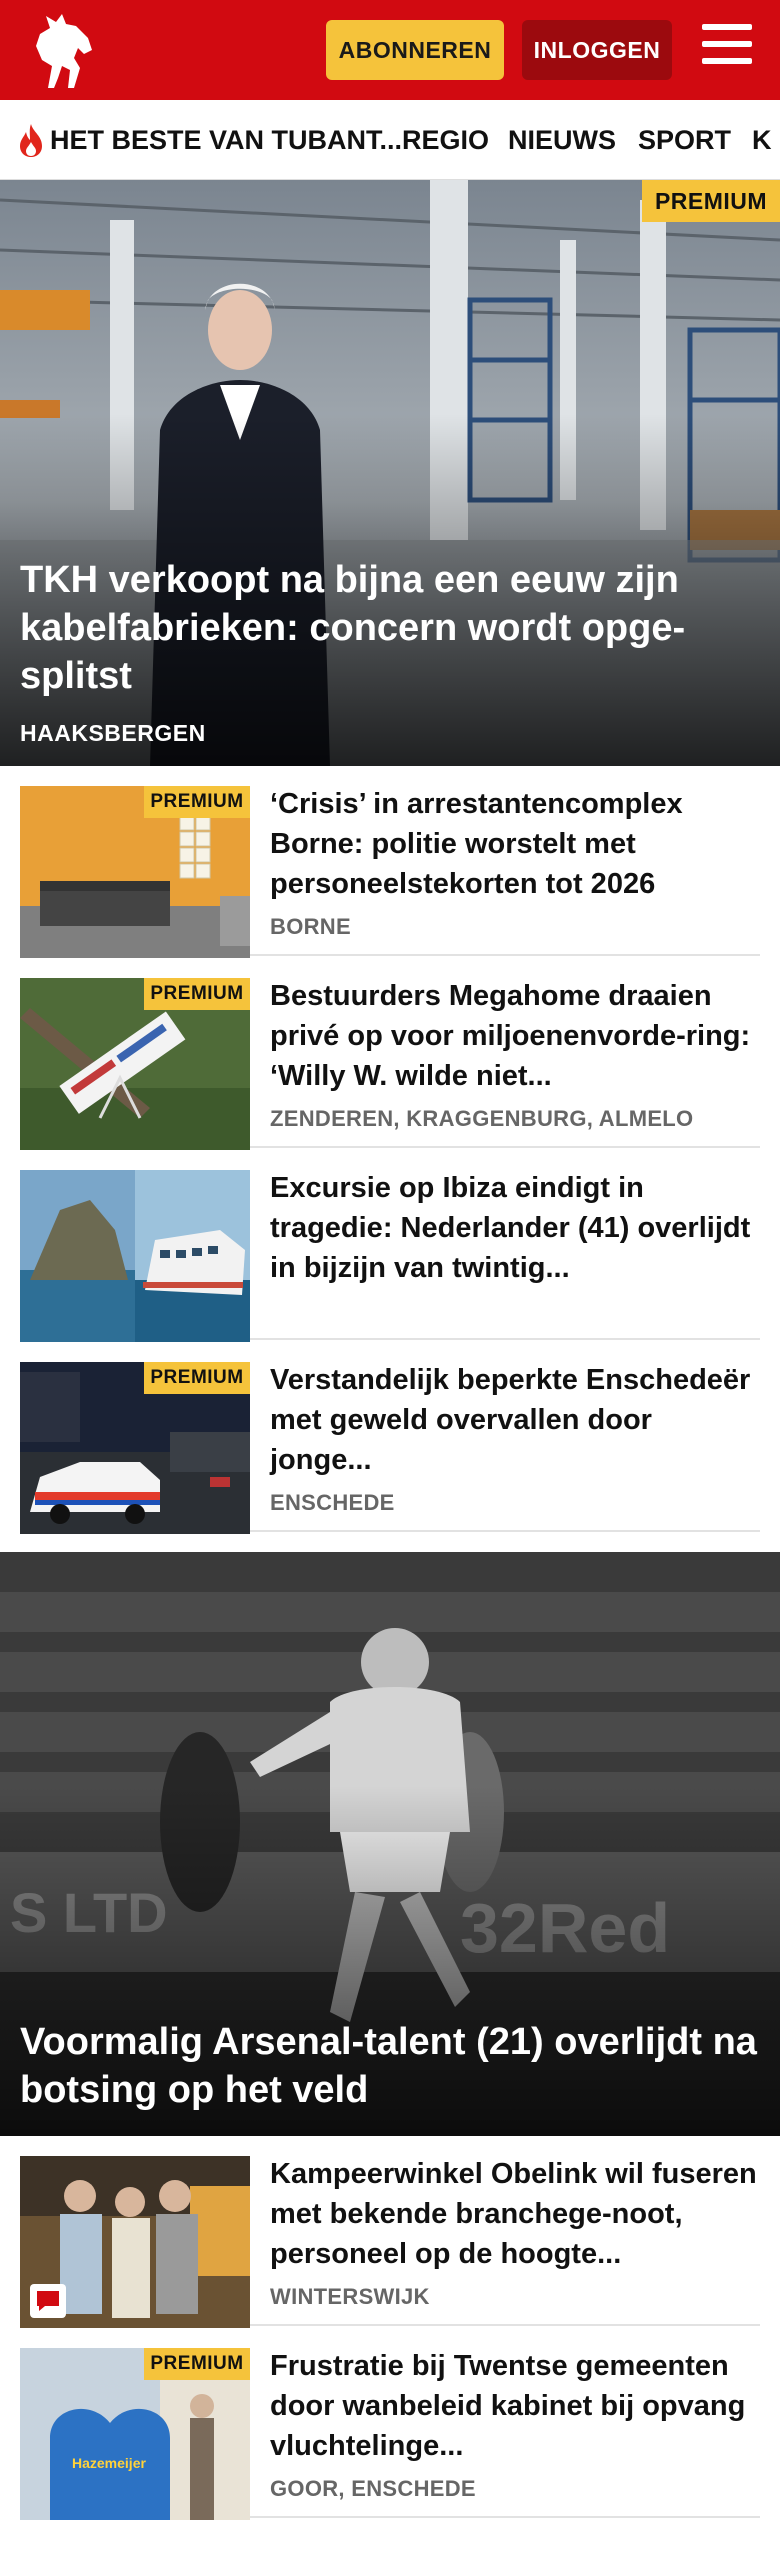  Describe the element at coordinates (597, 50) in the screenshot. I see `login-button: INLOGGEN` at that location.